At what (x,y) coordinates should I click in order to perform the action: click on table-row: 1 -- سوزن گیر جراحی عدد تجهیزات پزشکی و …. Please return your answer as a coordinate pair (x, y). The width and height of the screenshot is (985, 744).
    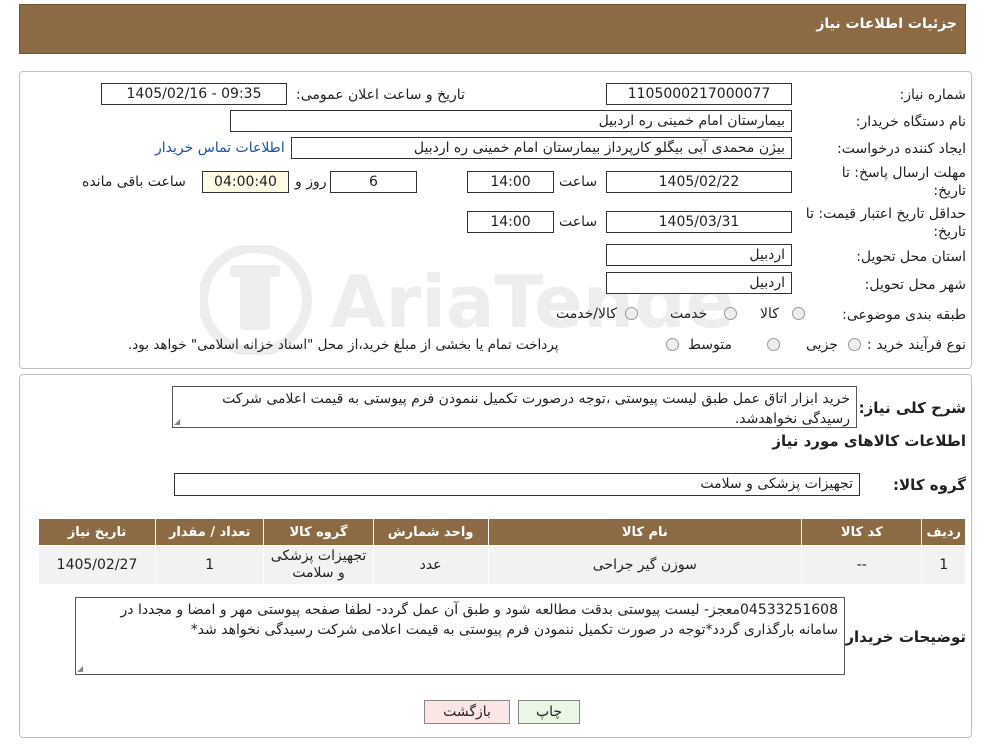
    Looking at the image, I should click on (501, 565).